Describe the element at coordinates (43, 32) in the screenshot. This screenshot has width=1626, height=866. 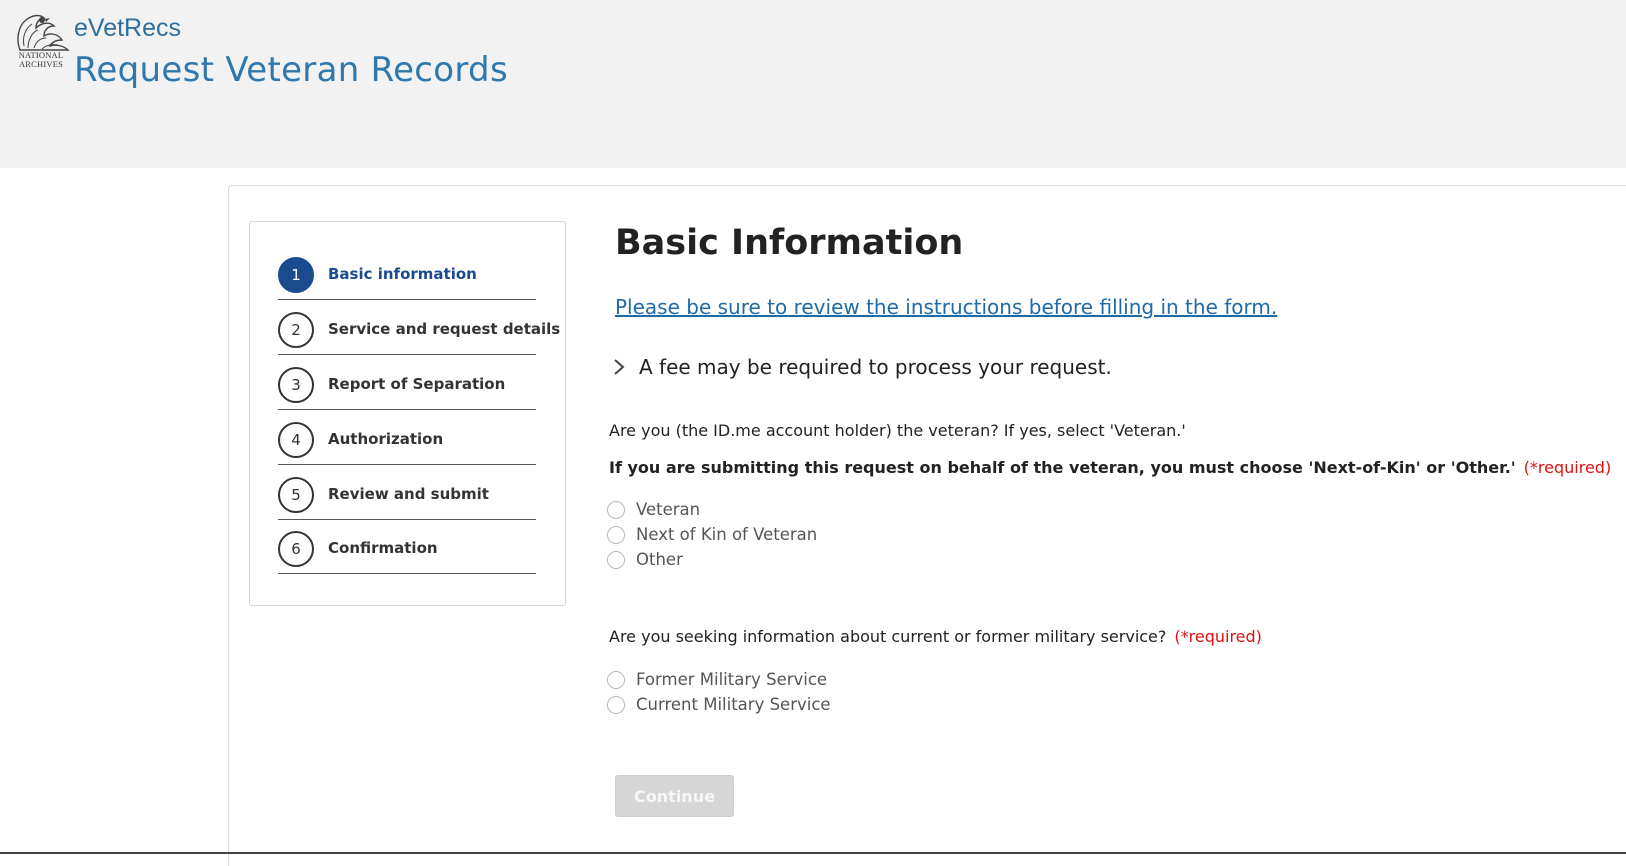
I see `eagle-icon` at that location.